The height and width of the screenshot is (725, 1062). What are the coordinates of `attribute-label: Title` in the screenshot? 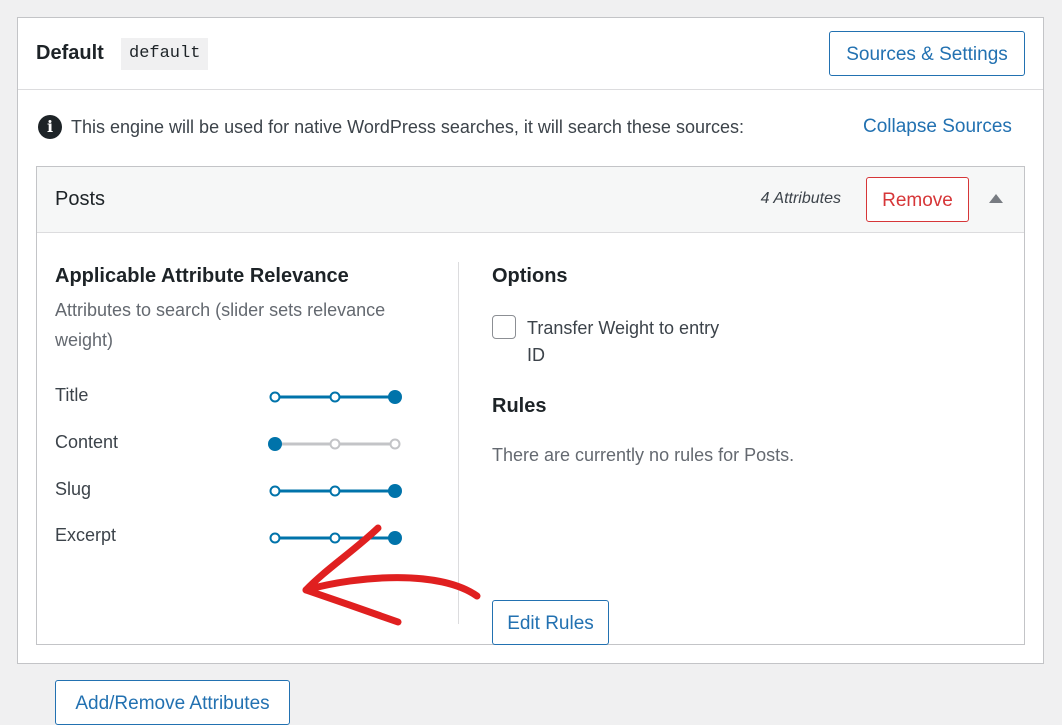 It's located at (72, 395).